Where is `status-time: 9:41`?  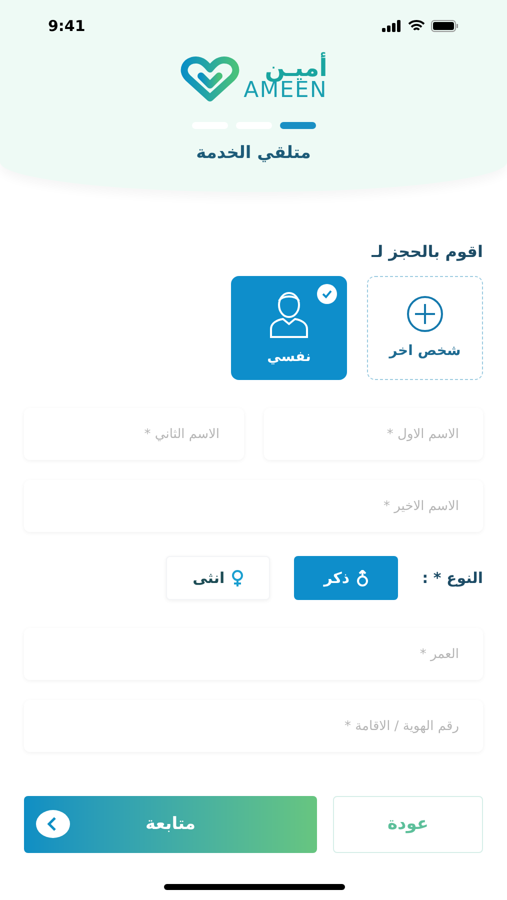 status-time: 9:41 is located at coordinates (67, 26).